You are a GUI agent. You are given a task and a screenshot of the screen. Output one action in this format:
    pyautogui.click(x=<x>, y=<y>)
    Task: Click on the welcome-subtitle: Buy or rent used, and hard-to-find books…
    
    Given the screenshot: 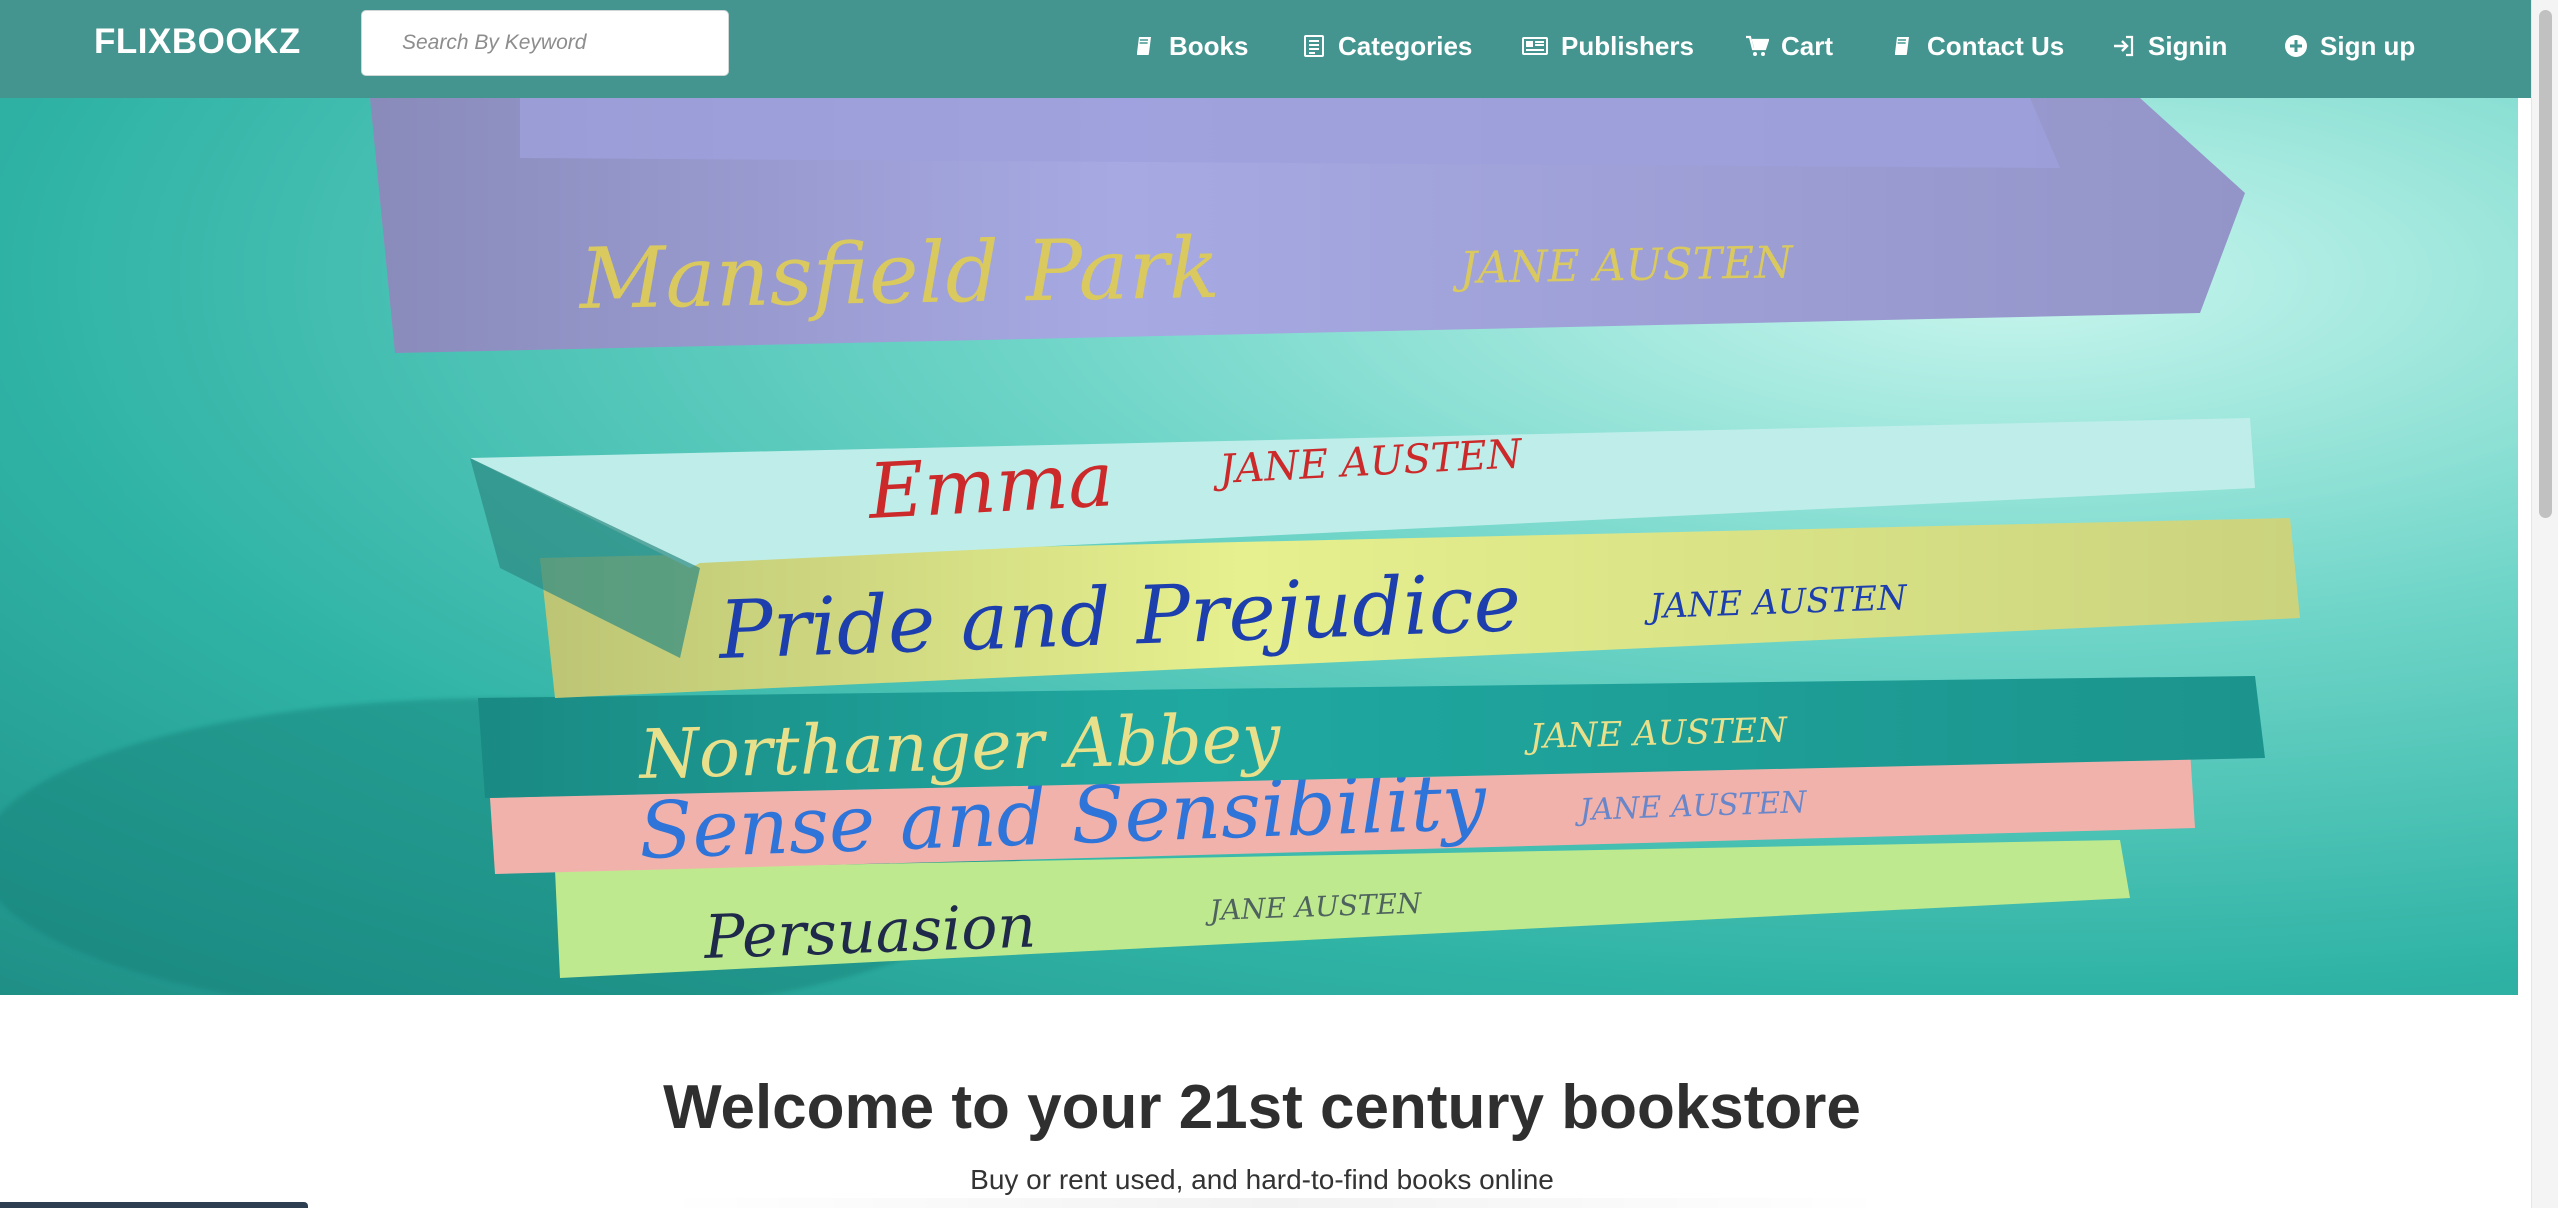 What is the action you would take?
    pyautogui.click(x=1262, y=1179)
    